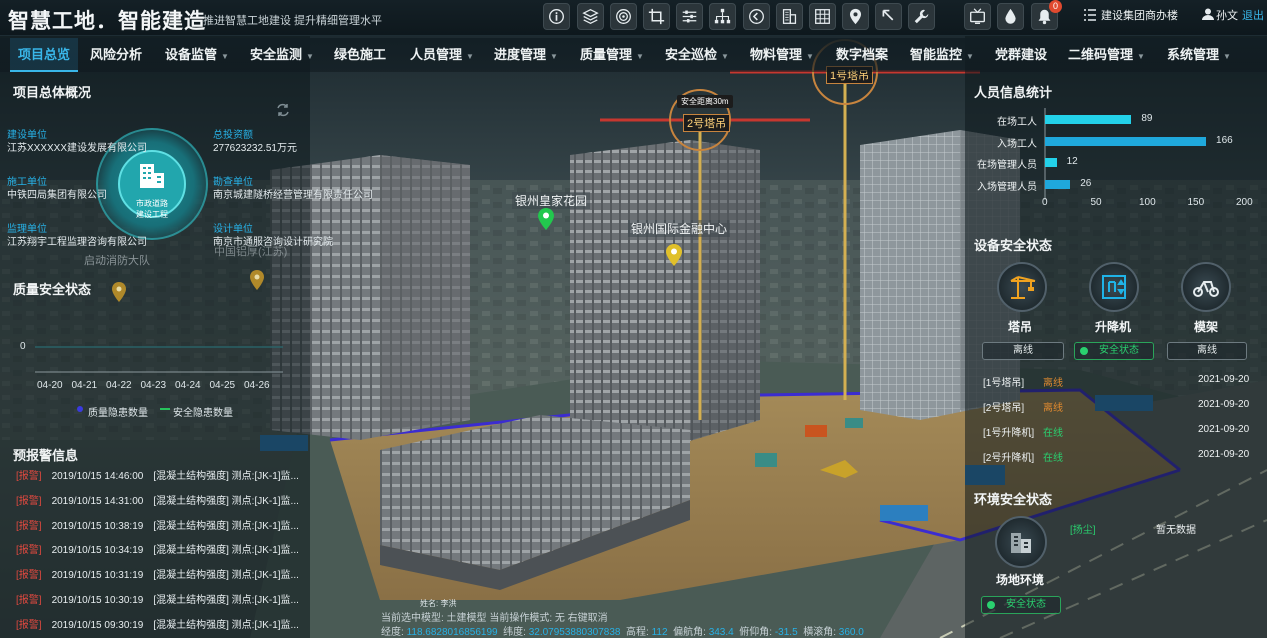 This screenshot has height=638, width=1267. Describe the element at coordinates (674, 255) in the screenshot. I see `location-pin-yellow-icon` at that location.